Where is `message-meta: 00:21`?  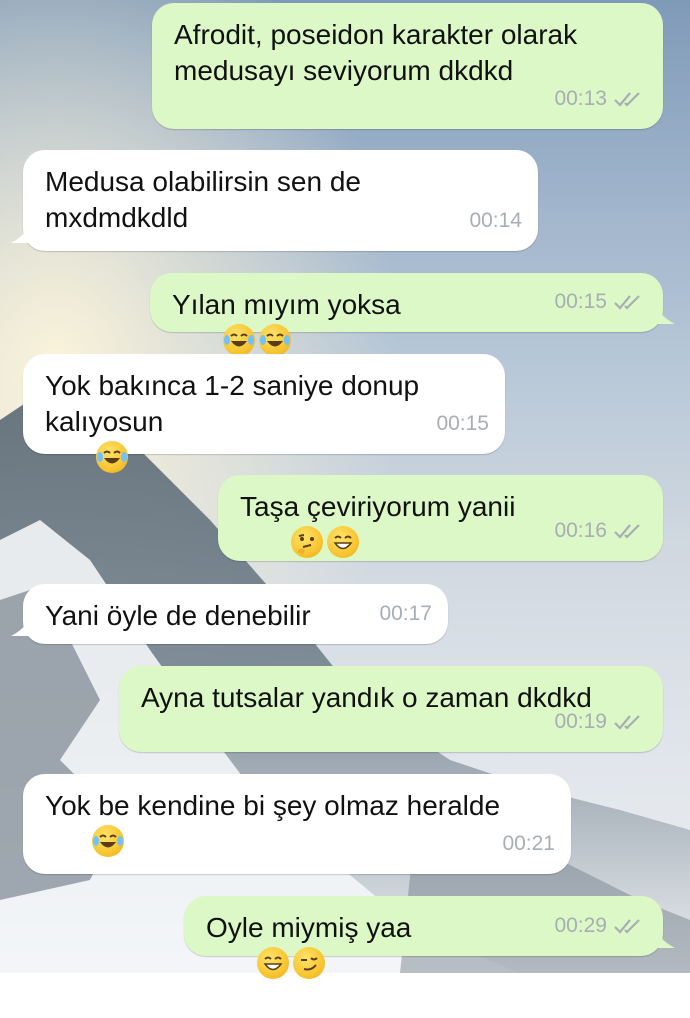
message-meta: 00:21 is located at coordinates (528, 844).